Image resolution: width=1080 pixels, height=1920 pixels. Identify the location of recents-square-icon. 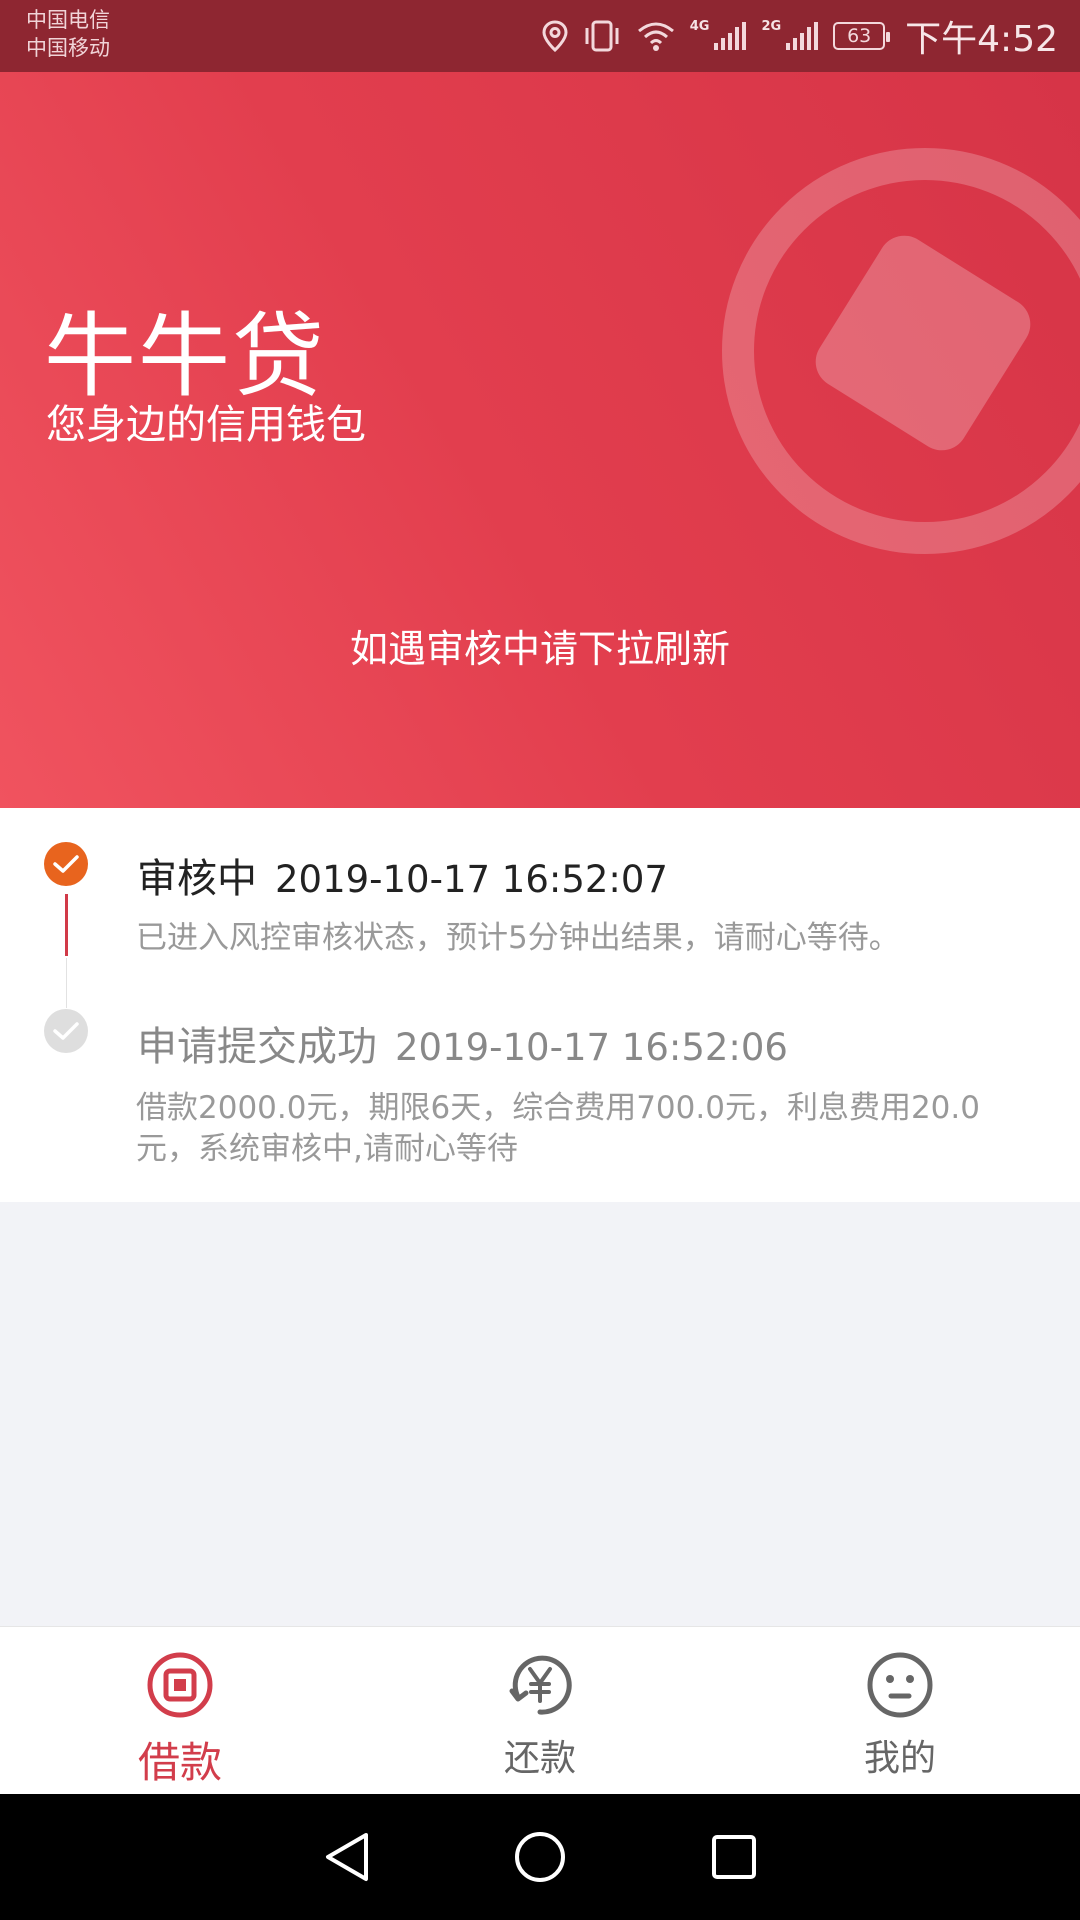
(734, 1857).